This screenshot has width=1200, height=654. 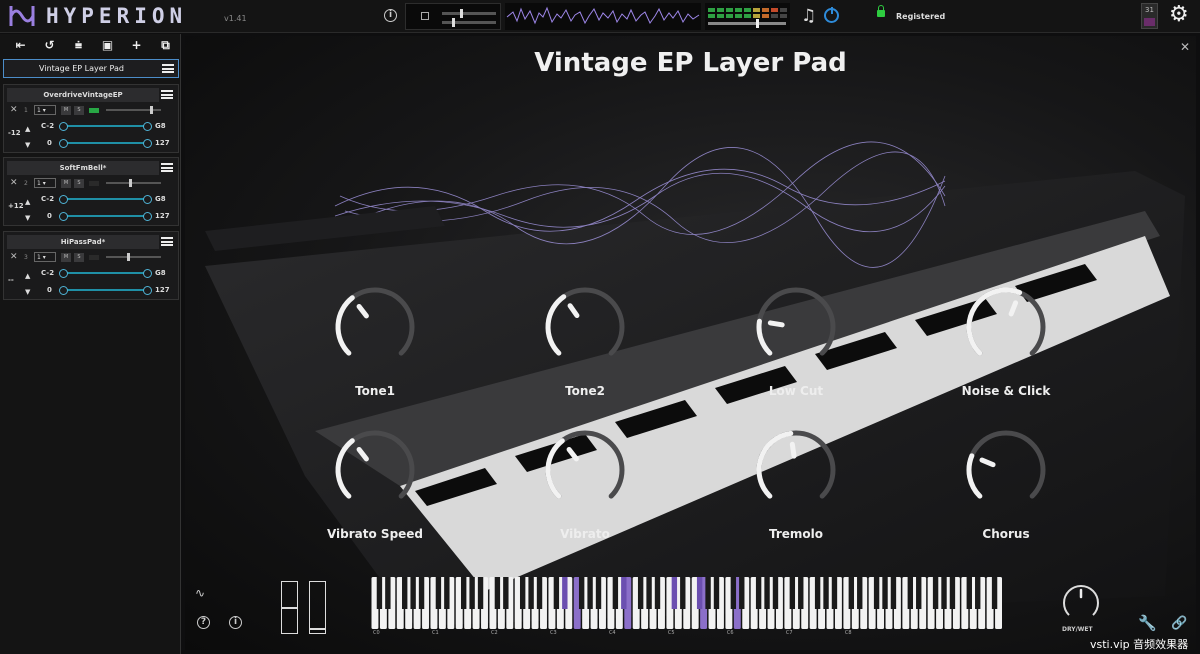 What do you see at coordinates (78, 45) in the screenshot?
I see `clean-icon: ⩧` at bounding box center [78, 45].